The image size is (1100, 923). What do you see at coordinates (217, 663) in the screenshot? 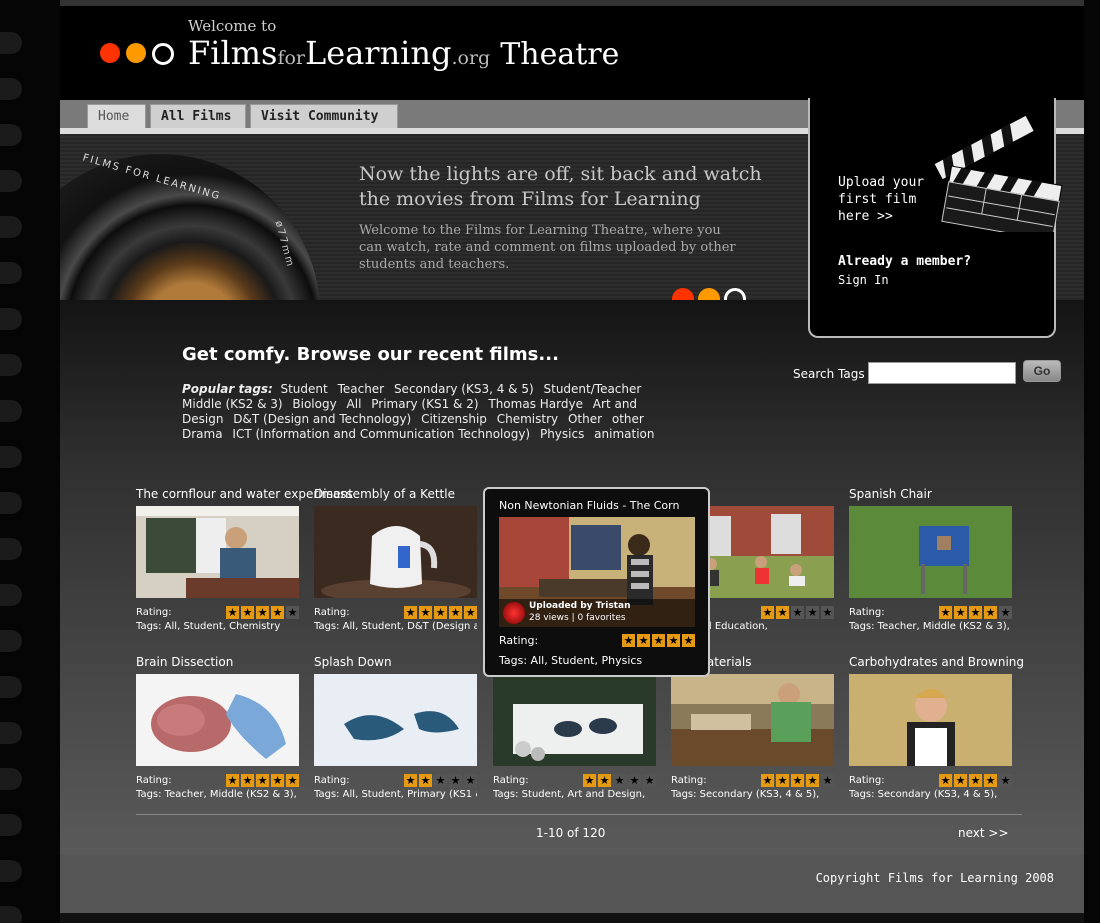
I see `film-title: Brain Dissection` at bounding box center [217, 663].